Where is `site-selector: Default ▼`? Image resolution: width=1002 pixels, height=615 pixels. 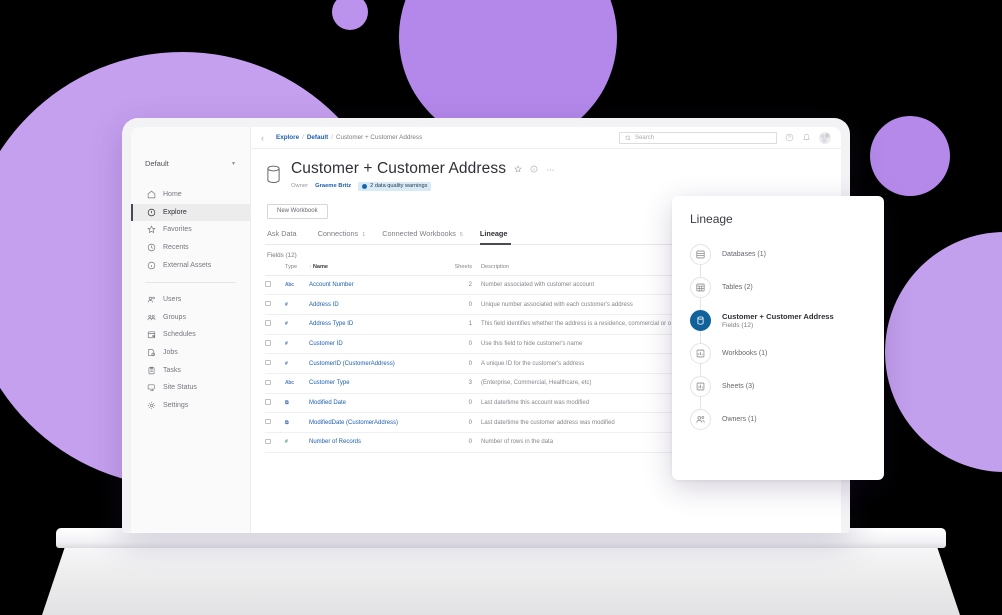 site-selector: Default ▼ is located at coordinates (190, 163).